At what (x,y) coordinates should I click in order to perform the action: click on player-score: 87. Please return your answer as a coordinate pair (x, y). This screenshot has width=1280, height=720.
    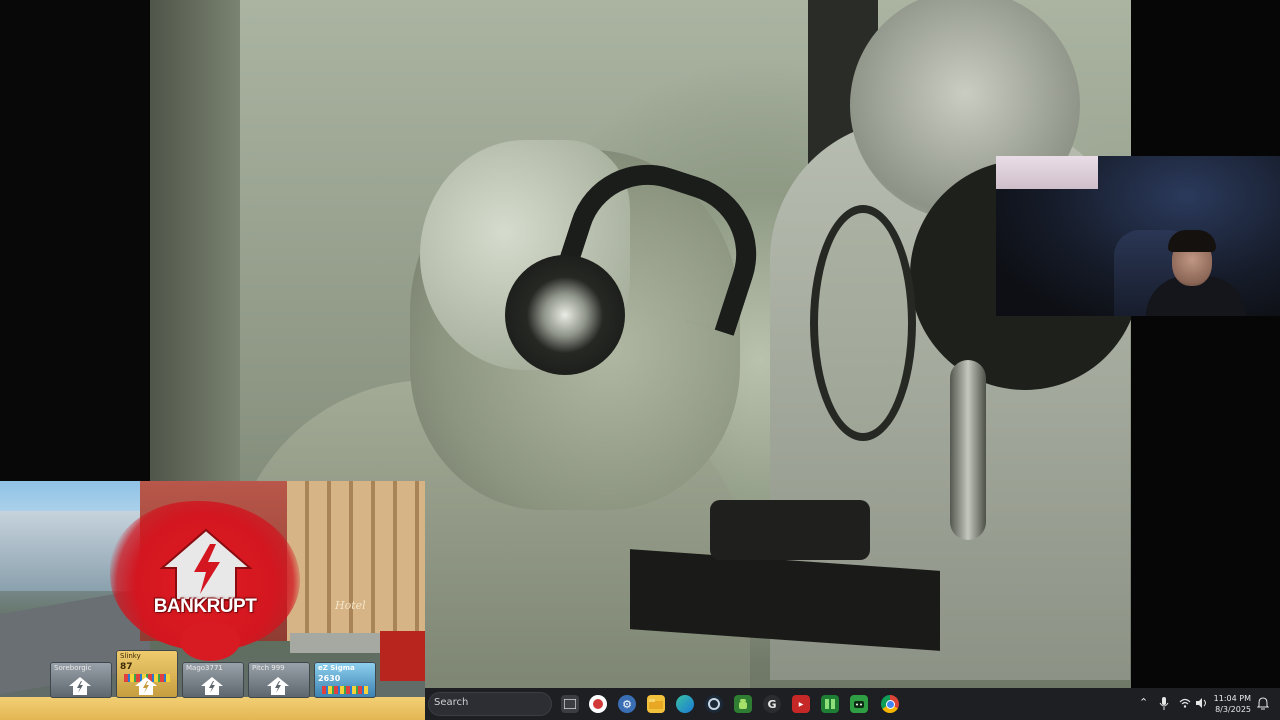
    Looking at the image, I should click on (126, 667).